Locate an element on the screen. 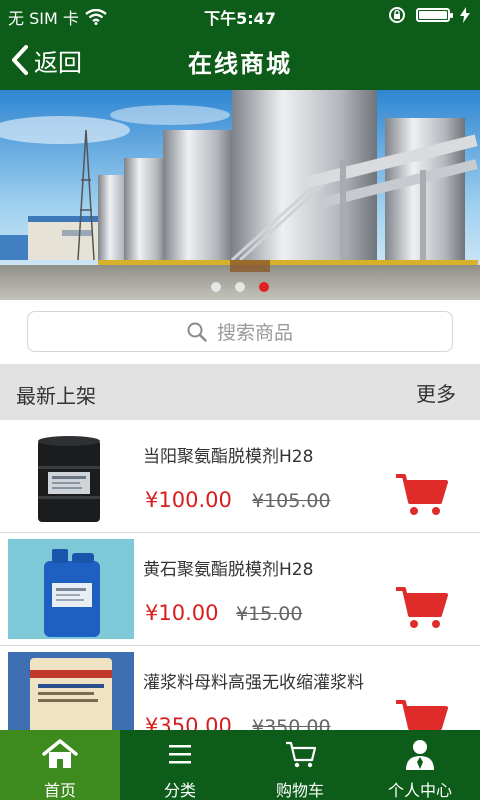 The height and width of the screenshot is (801, 480). product-name: 灌浆料母料高强无收缩灌浆料 is located at coordinates (253, 683).